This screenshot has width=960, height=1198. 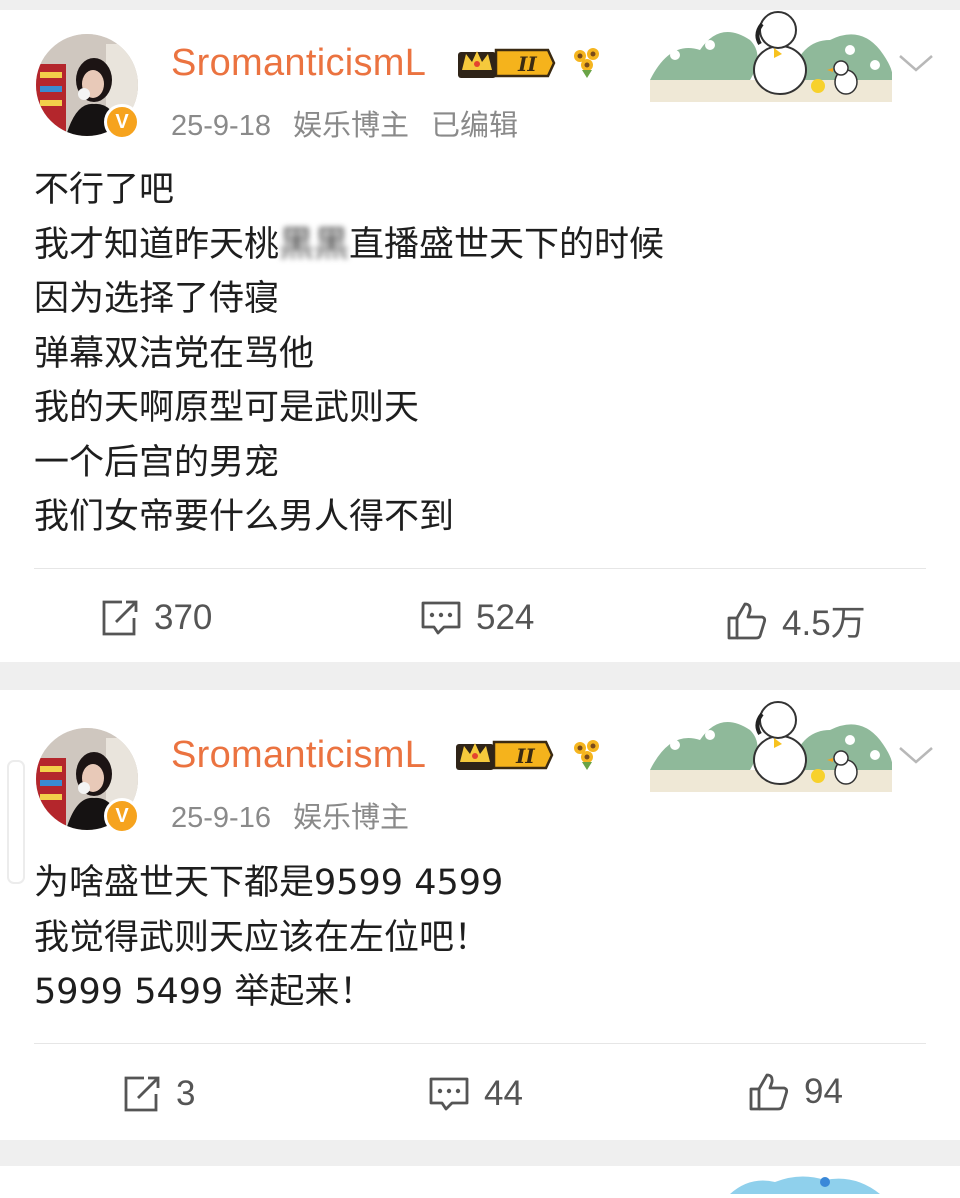 What do you see at coordinates (503, 1093) in the screenshot?
I see `comment-count: 44` at bounding box center [503, 1093].